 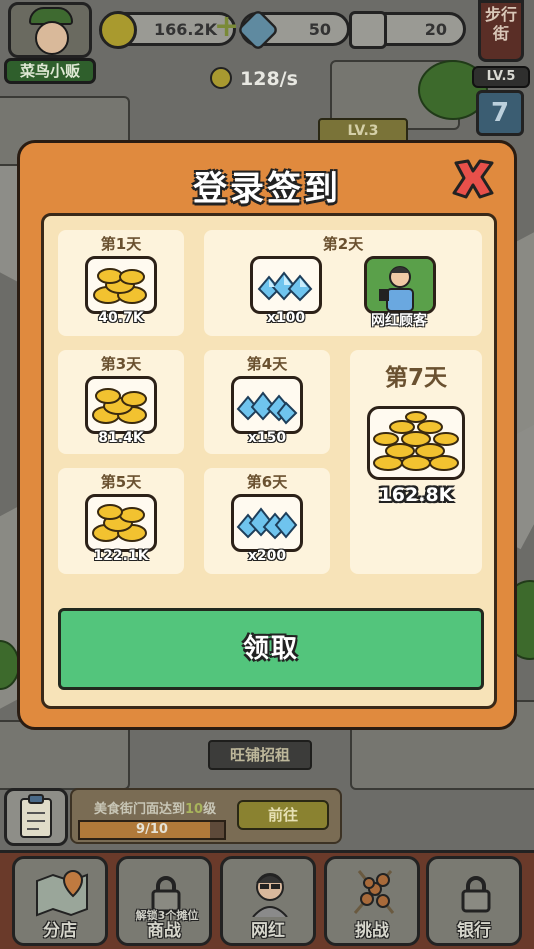 What do you see at coordinates (210, 809) in the screenshot?
I see `task-text-after: 级` at bounding box center [210, 809].